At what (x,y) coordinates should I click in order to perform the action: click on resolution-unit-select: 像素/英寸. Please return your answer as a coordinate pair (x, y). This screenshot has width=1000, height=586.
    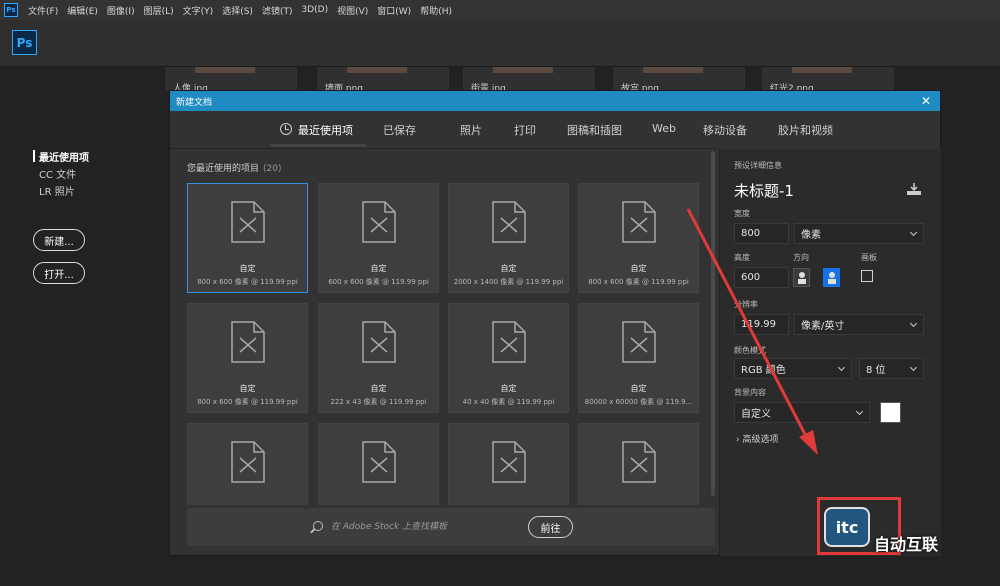
    Looking at the image, I should click on (859, 324).